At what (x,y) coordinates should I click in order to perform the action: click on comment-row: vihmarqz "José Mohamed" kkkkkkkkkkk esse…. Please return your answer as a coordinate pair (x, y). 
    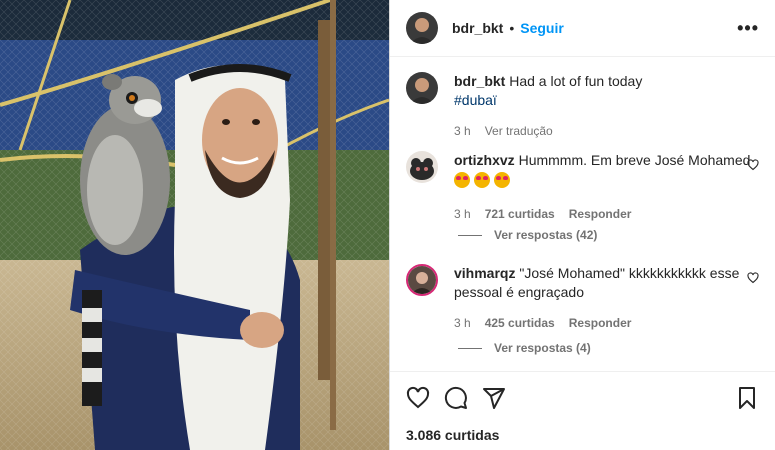
    Looking at the image, I should click on (582, 298).